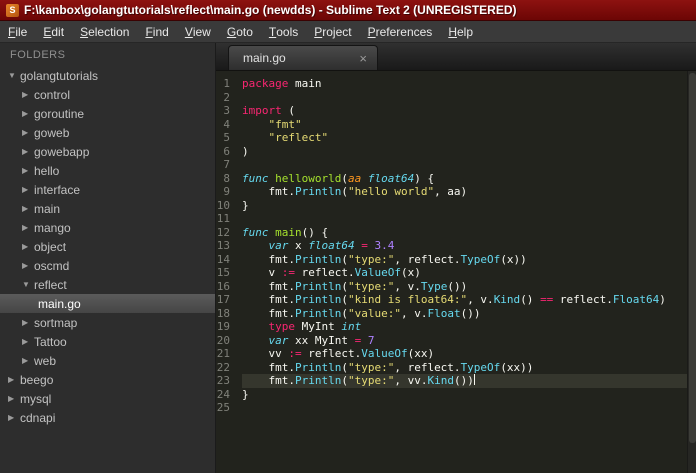 Image resolution: width=696 pixels, height=473 pixels. Describe the element at coordinates (456, 340) in the screenshot. I see `code-line-20: 20 var xx MyInt = 7` at that location.